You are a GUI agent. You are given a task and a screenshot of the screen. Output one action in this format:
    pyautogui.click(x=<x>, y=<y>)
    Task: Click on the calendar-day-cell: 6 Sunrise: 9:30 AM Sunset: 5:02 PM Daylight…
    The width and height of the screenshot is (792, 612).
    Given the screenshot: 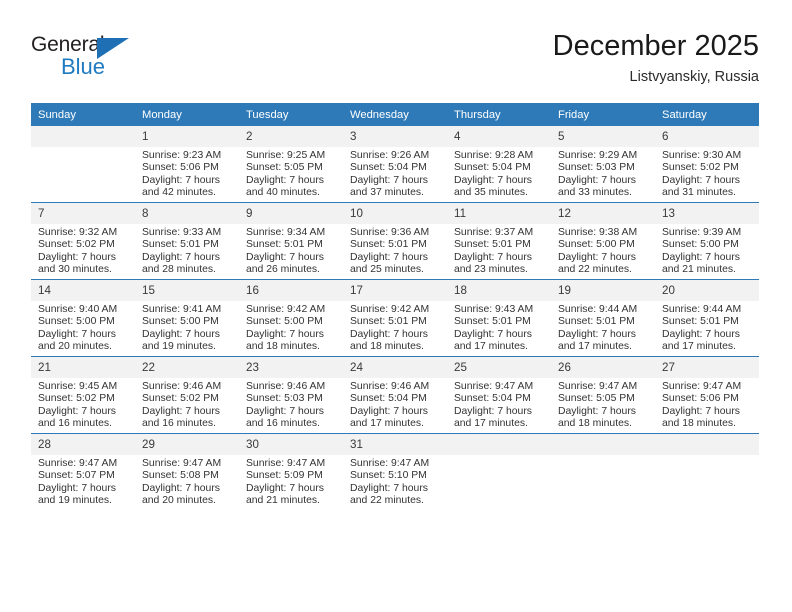 What is the action you would take?
    pyautogui.click(x=707, y=164)
    